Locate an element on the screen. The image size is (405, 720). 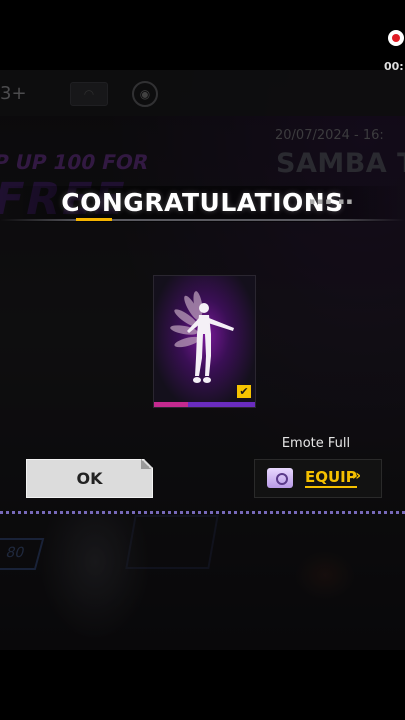
equip-label: EQUIP is located at coordinates (331, 478).